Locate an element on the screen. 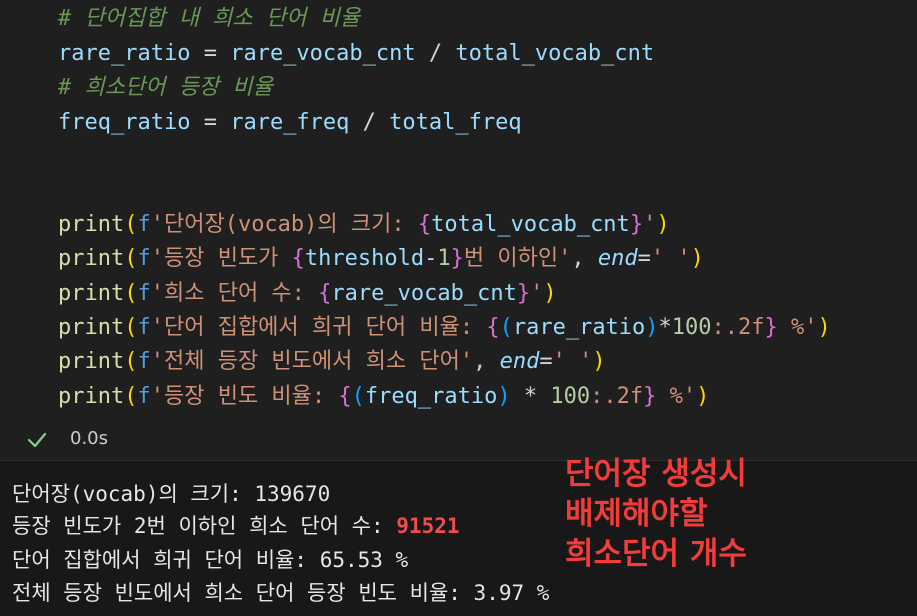 This screenshot has height=616, width=917. code-comment: # 희소단어 등장 비율 is located at coordinates (165, 87).